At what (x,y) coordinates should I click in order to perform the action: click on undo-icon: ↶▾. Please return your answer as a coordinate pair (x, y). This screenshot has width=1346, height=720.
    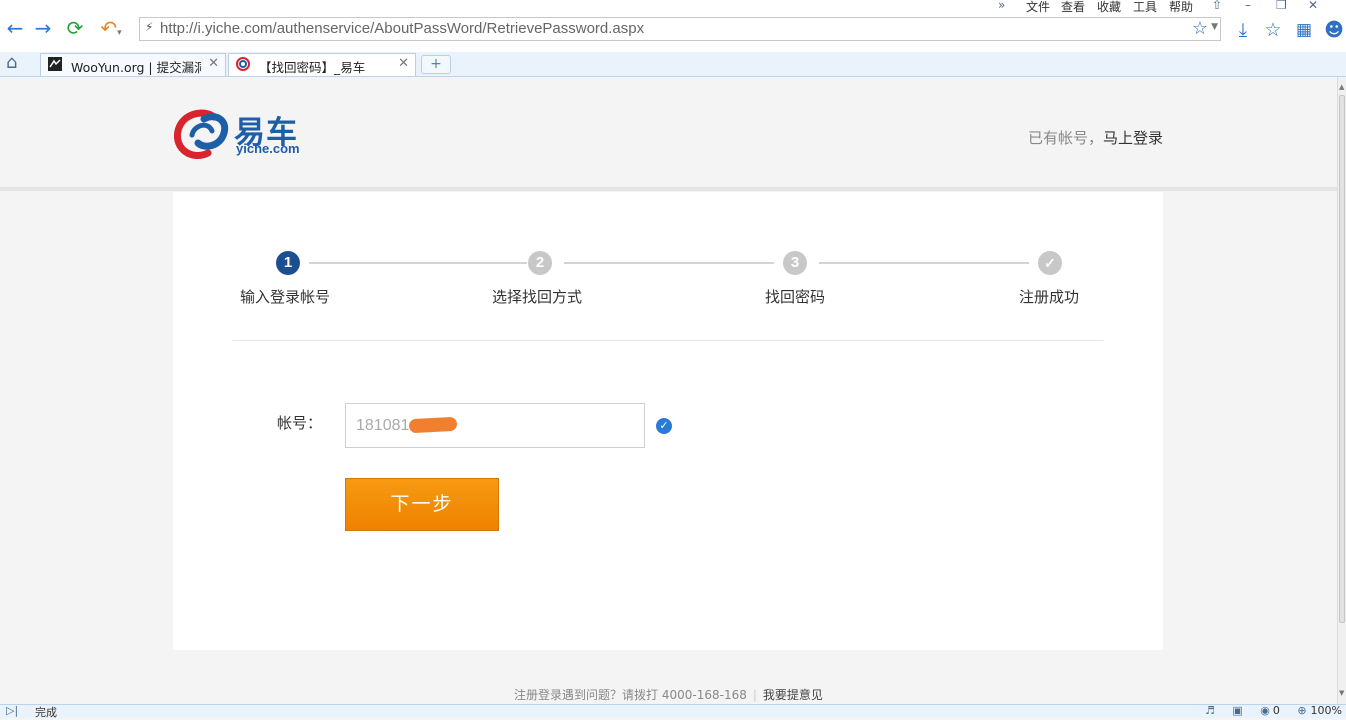
    Looking at the image, I should click on (111, 28).